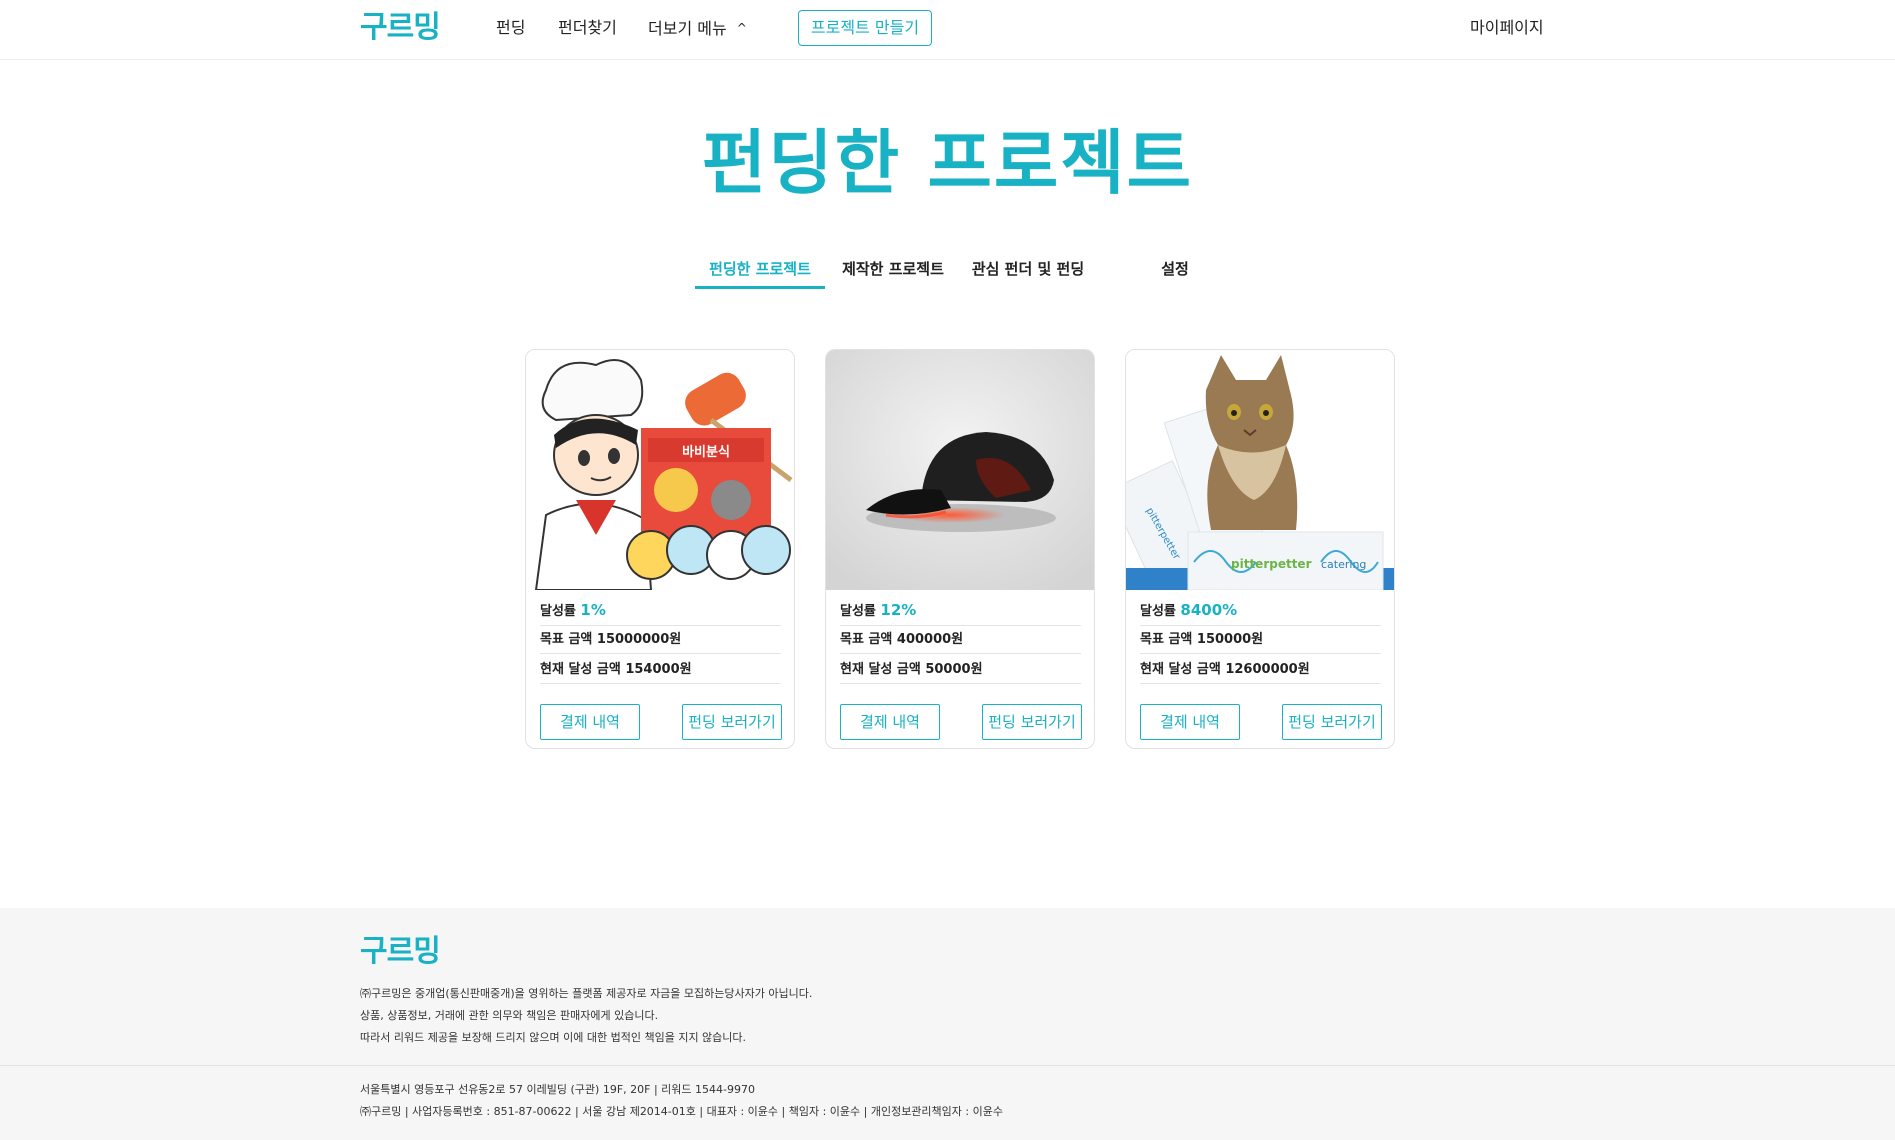  Describe the element at coordinates (1028, 272) in the screenshot. I see `tab-favorite-funders: 관심 펀더 및 펀딩` at that location.